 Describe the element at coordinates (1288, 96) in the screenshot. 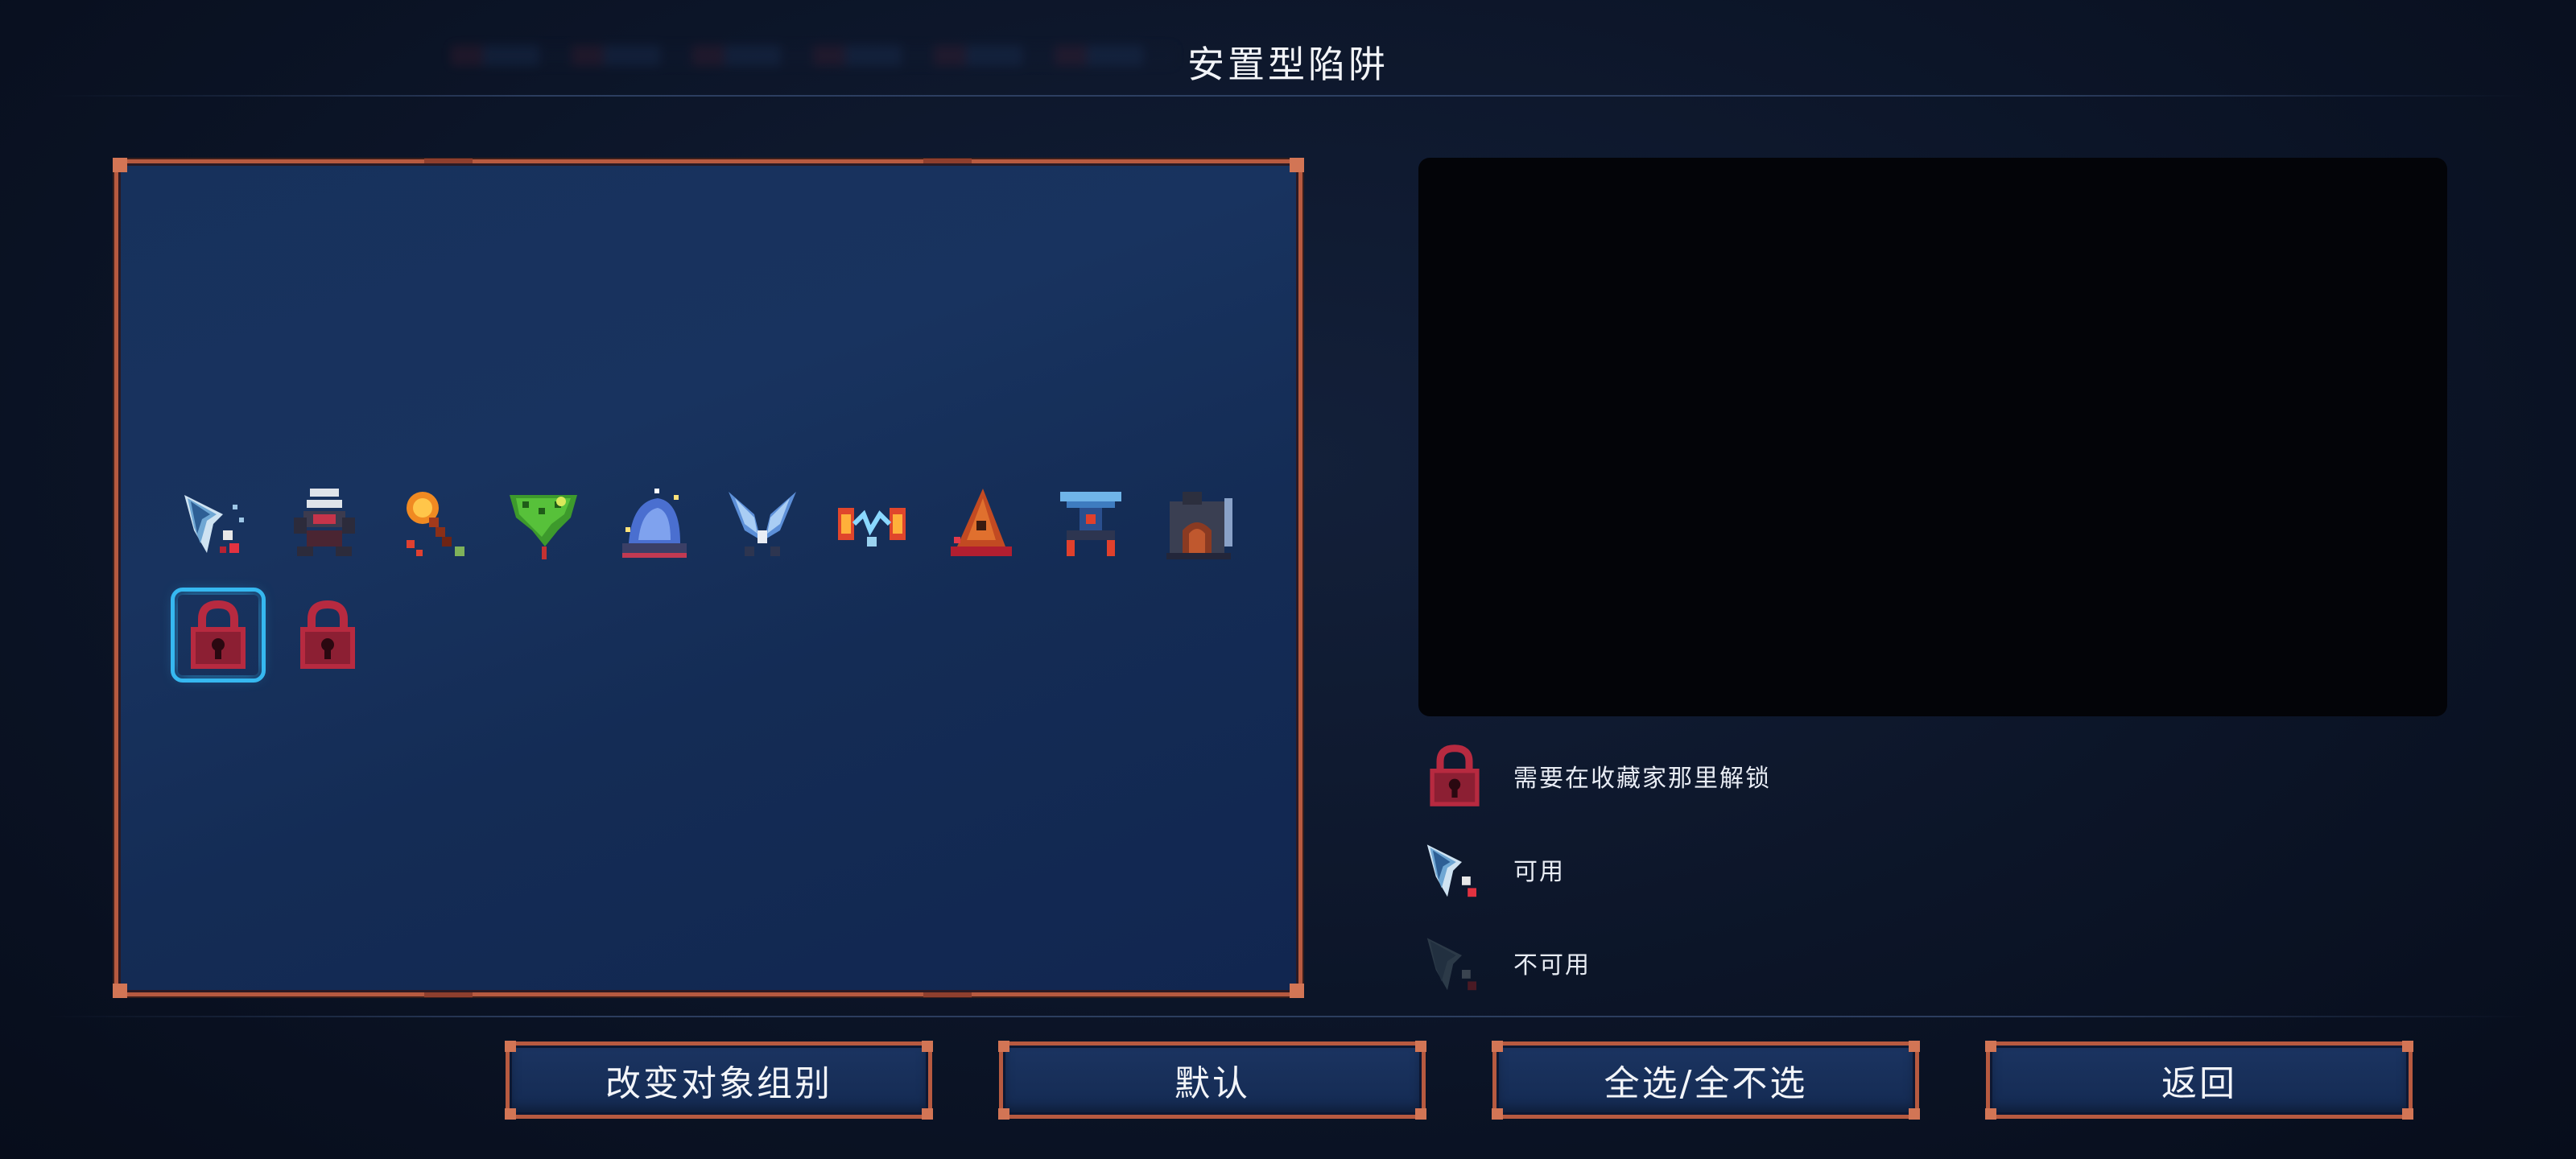

I see `header-divider` at that location.